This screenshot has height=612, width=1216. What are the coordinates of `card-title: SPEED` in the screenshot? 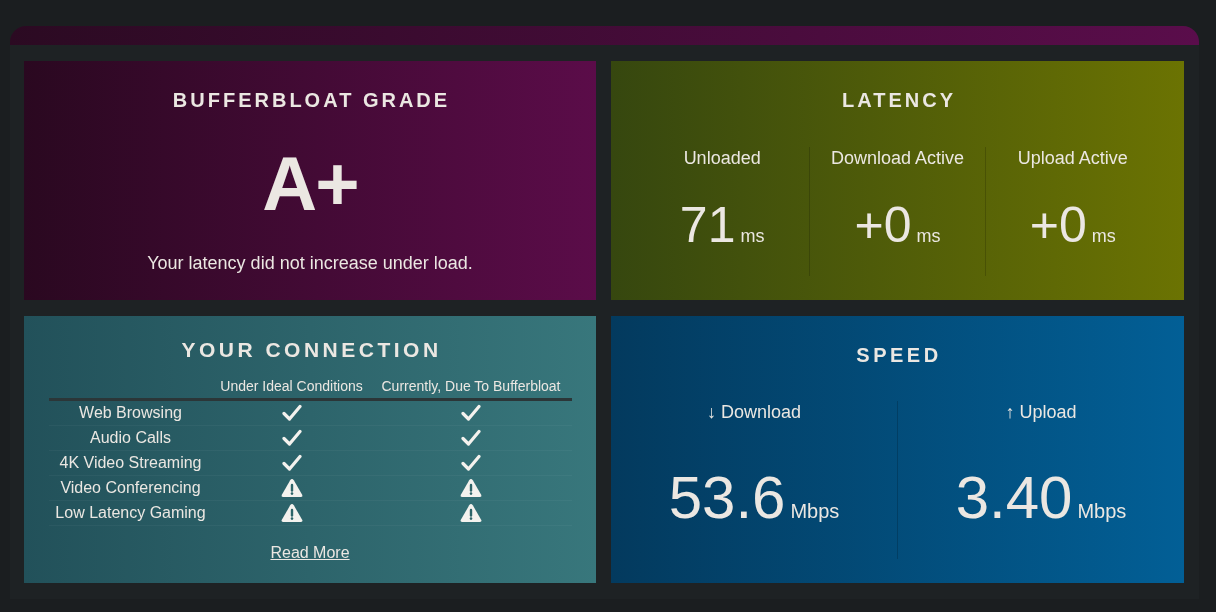 It's located at (898, 355).